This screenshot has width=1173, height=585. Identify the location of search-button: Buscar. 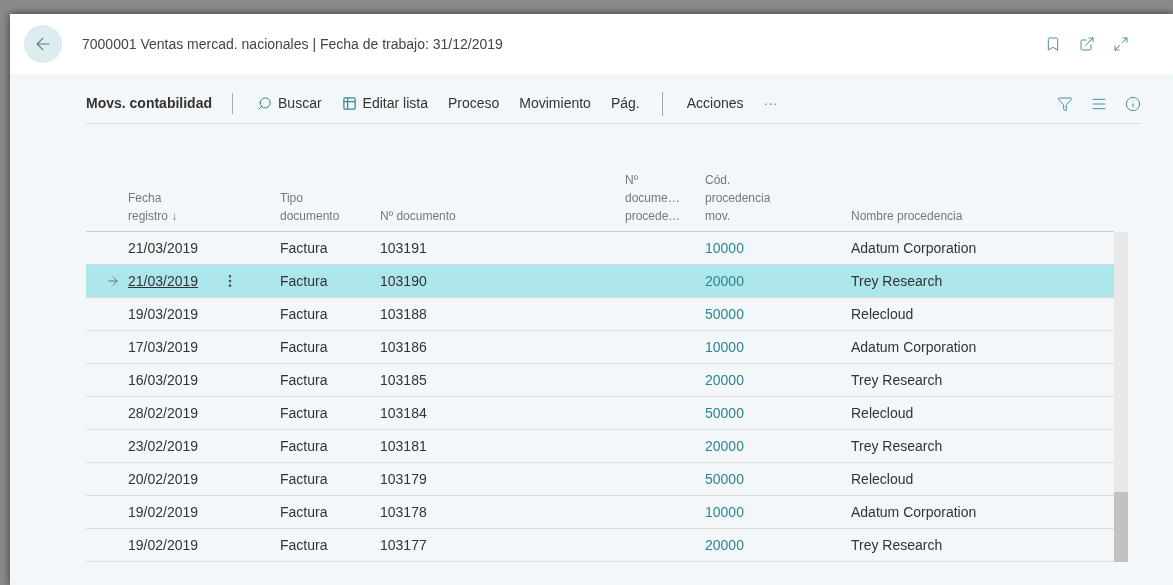
(289, 103).